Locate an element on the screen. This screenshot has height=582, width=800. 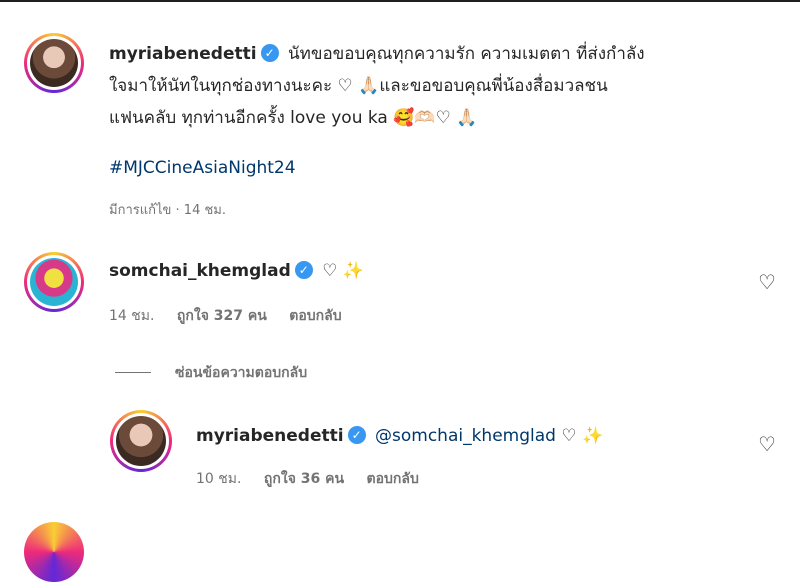
reply-time: 10 ชม. is located at coordinates (219, 479).